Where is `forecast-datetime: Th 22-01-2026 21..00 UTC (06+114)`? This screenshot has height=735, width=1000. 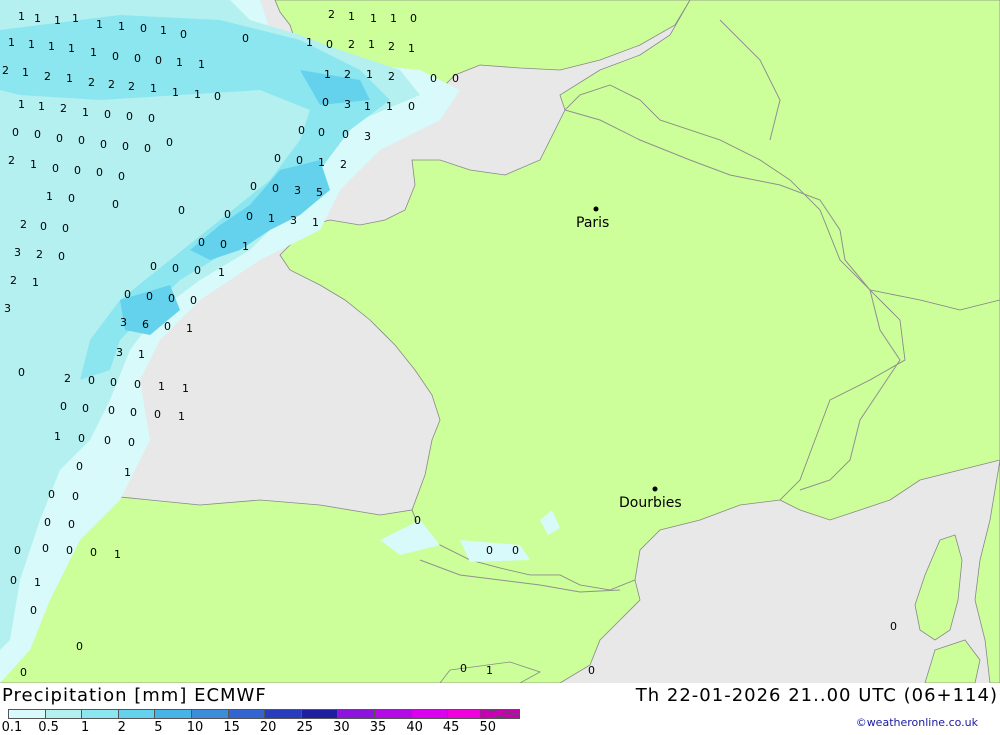
forecast-datetime: Th 22-01-2026 21..00 UTC (06+114) is located at coordinates (816, 695).